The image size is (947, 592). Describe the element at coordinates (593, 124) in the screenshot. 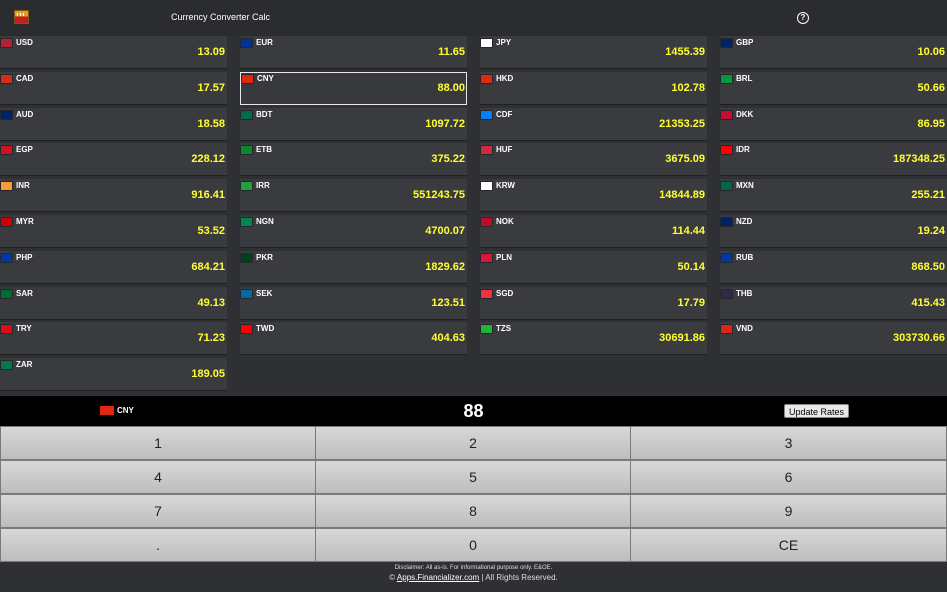

I see `currency-cell-cdf: CDF 21353.25` at that location.